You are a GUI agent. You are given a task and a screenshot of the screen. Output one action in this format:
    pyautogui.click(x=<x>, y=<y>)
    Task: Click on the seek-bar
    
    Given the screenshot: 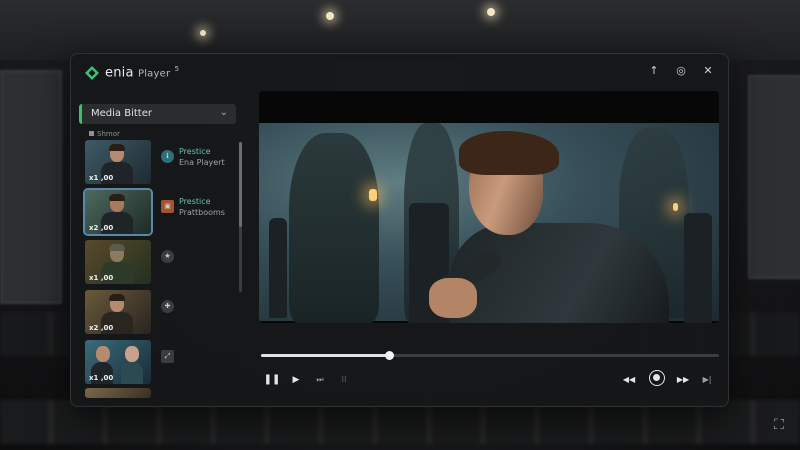 What is the action you would take?
    pyautogui.click(x=490, y=355)
    